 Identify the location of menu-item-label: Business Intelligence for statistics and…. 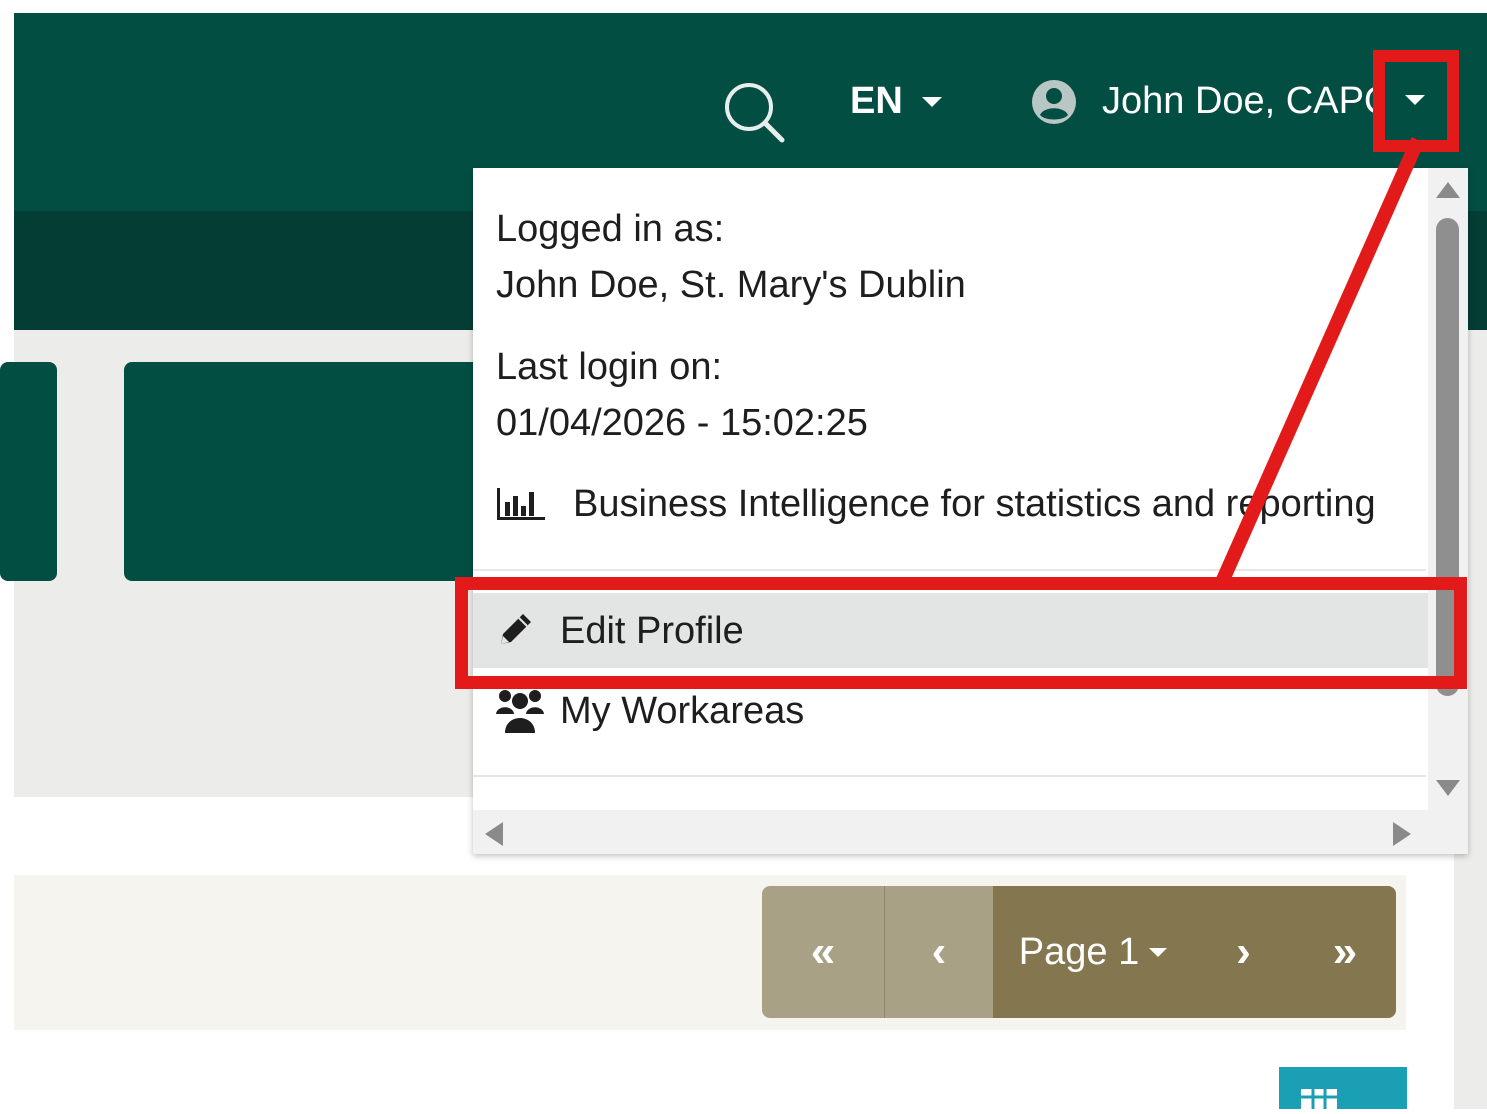
(974, 504).